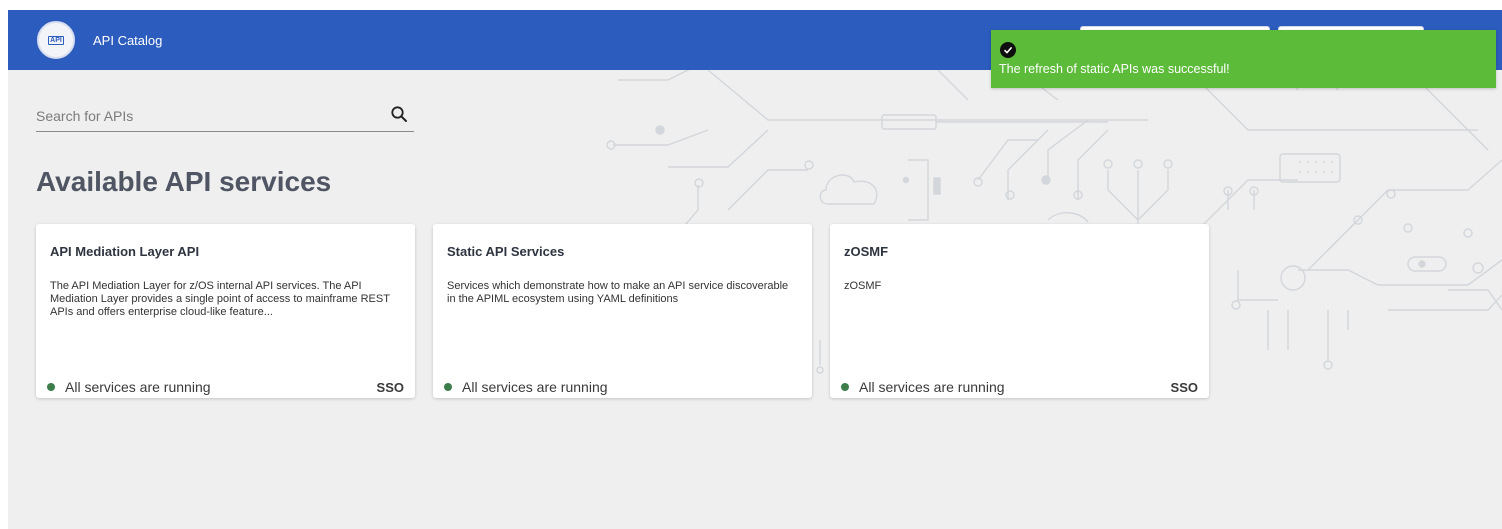 The image size is (1502, 529). Describe the element at coordinates (206, 116) in the screenshot. I see `search-input` at that location.